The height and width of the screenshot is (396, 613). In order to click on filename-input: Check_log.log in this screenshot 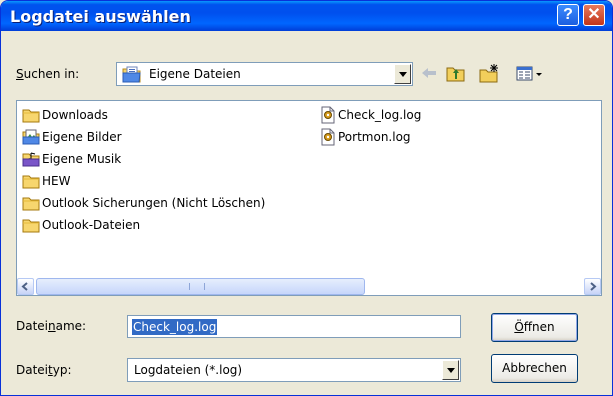, I will do `click(294, 326)`.